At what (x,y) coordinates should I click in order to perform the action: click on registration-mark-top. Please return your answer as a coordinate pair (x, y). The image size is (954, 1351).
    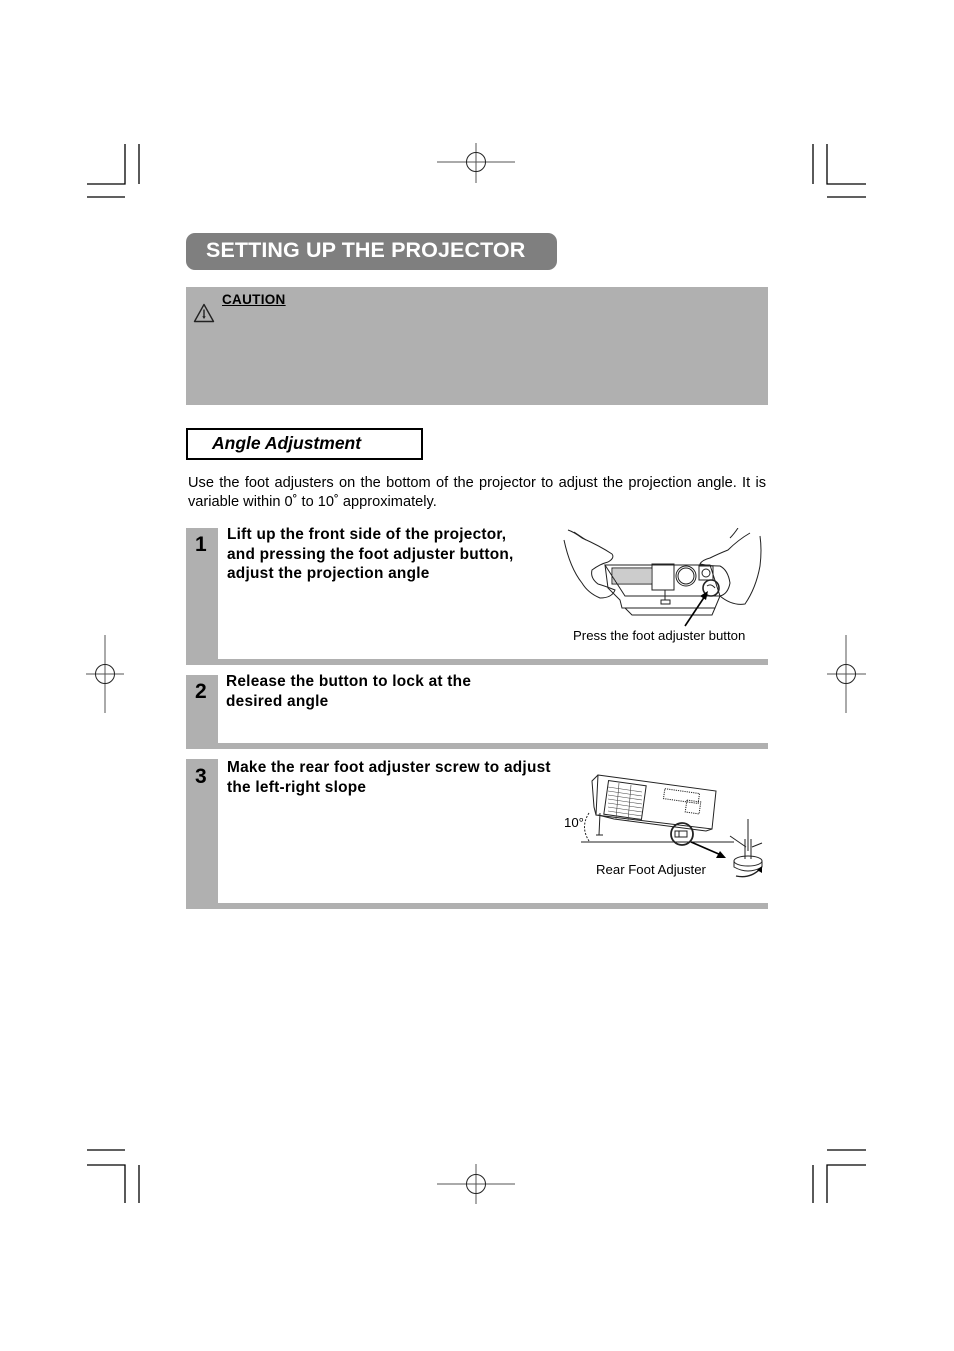
    Looking at the image, I should click on (476, 163).